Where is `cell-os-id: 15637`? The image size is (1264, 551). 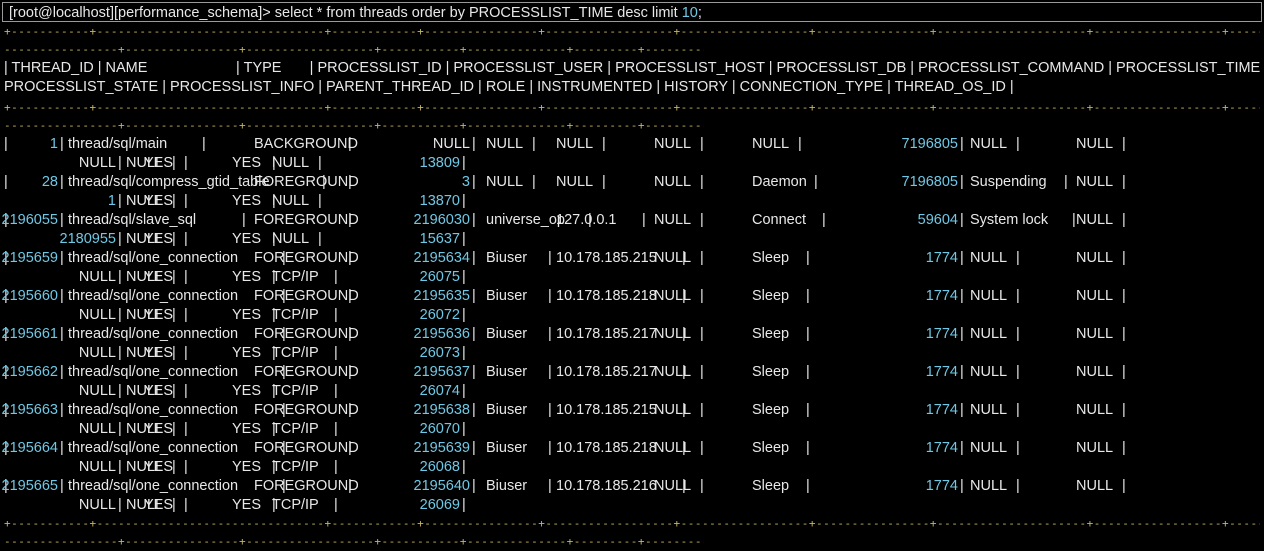 cell-os-id: 15637 is located at coordinates (439, 239).